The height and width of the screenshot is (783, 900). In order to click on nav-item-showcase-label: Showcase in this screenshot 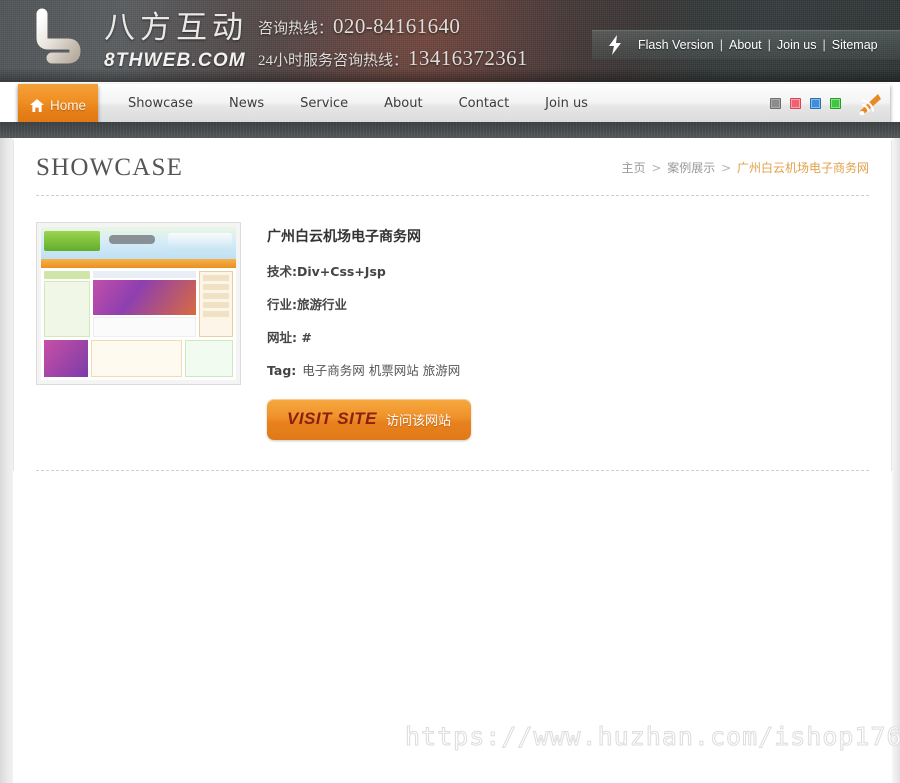, I will do `click(160, 103)`.